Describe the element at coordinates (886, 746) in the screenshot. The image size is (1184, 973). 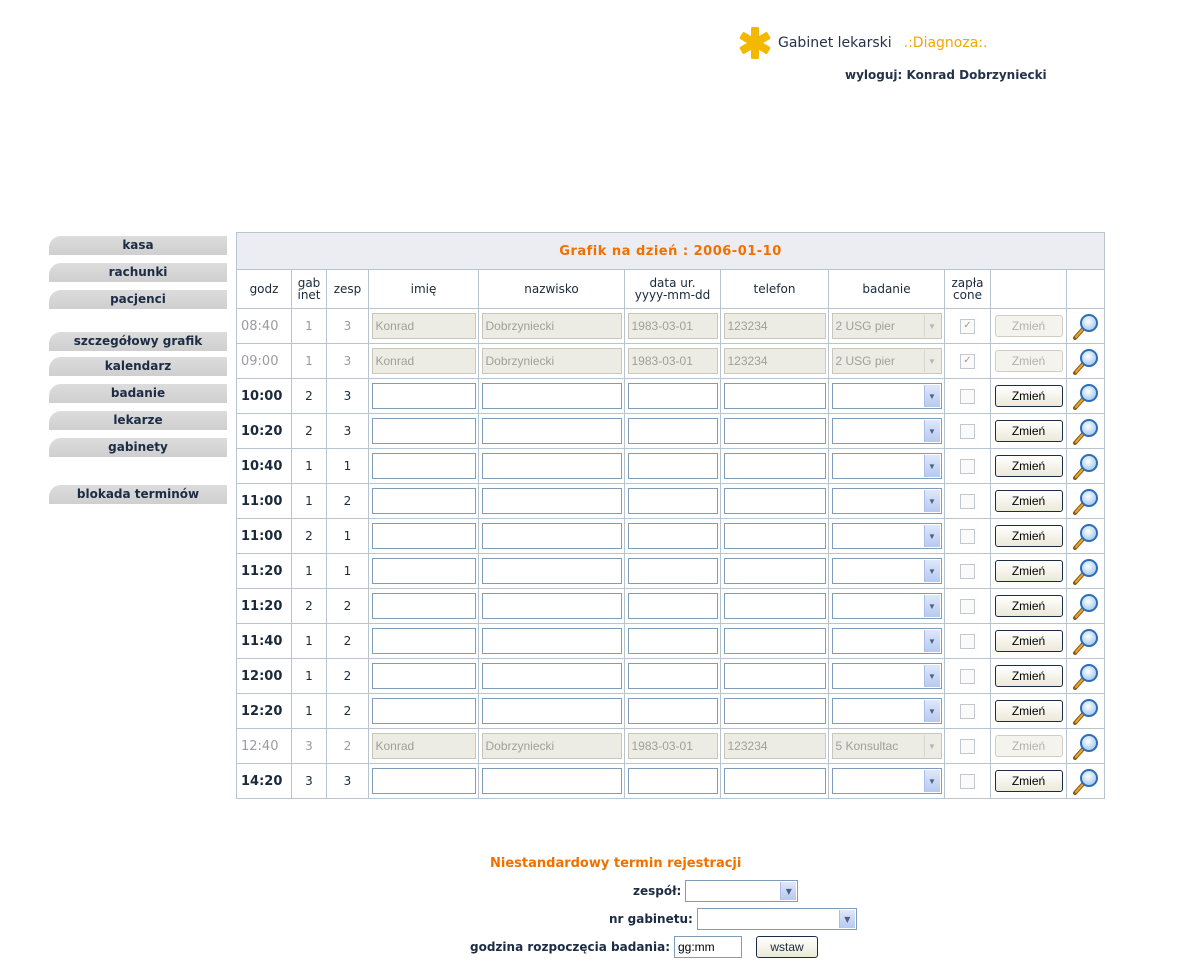
I see `badanie-select: 5 Konsultac ▼` at that location.